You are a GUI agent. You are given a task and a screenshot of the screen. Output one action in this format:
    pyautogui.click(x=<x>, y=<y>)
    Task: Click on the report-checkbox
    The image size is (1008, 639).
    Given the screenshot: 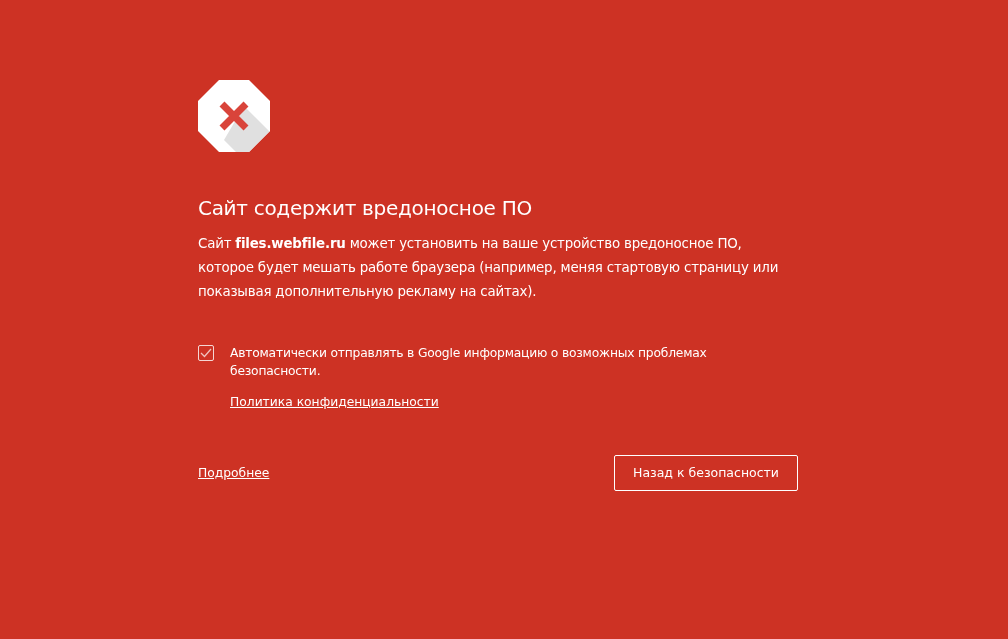 What is the action you would take?
    pyautogui.click(x=206, y=353)
    